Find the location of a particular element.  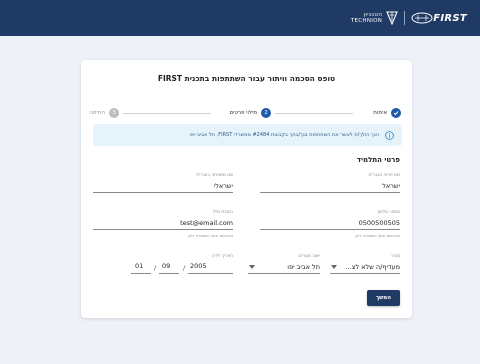

birthdate-field: תאריך לידה 01 / 09 / 2005 is located at coordinates (163, 264).